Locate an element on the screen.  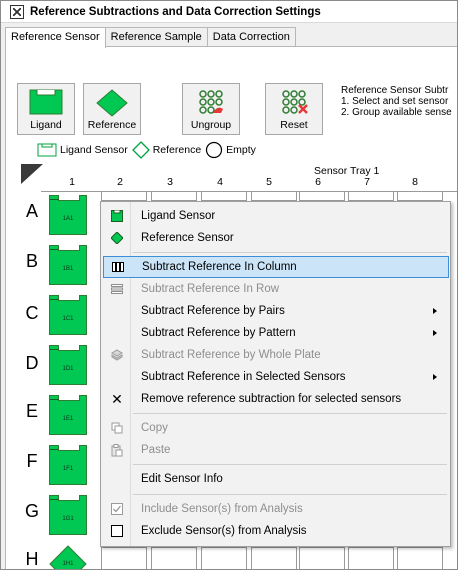
cell-A4 is located at coordinates (224, 196).